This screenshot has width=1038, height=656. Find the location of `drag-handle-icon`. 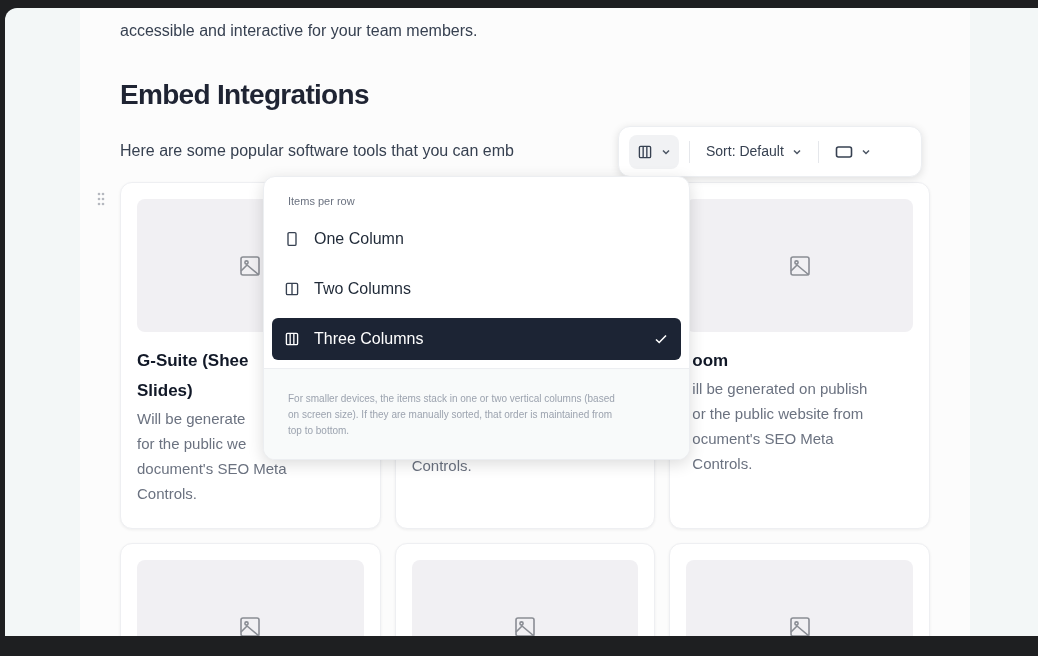

drag-handle-icon is located at coordinates (101, 199).